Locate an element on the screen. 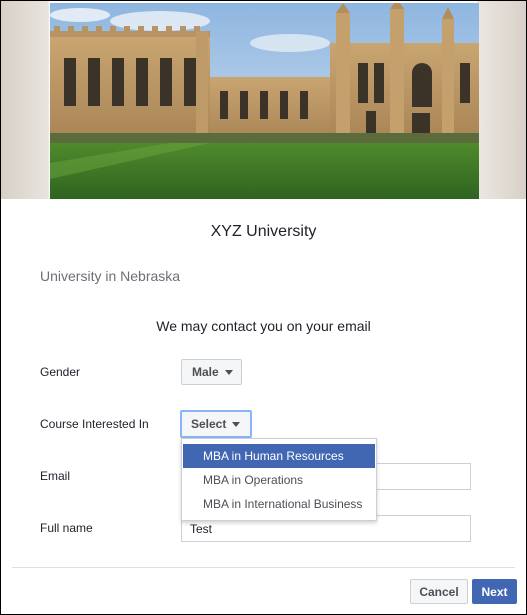 This screenshot has height=615, width=527. page-subtitle: University in Nebraska is located at coordinates (110, 276).